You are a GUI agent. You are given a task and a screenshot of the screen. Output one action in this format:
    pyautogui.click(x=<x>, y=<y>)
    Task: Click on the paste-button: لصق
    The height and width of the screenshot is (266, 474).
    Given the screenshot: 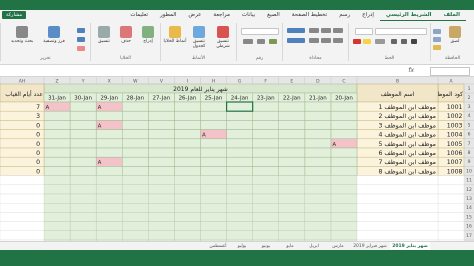 What is the action you would take?
    pyautogui.click(x=455, y=35)
    